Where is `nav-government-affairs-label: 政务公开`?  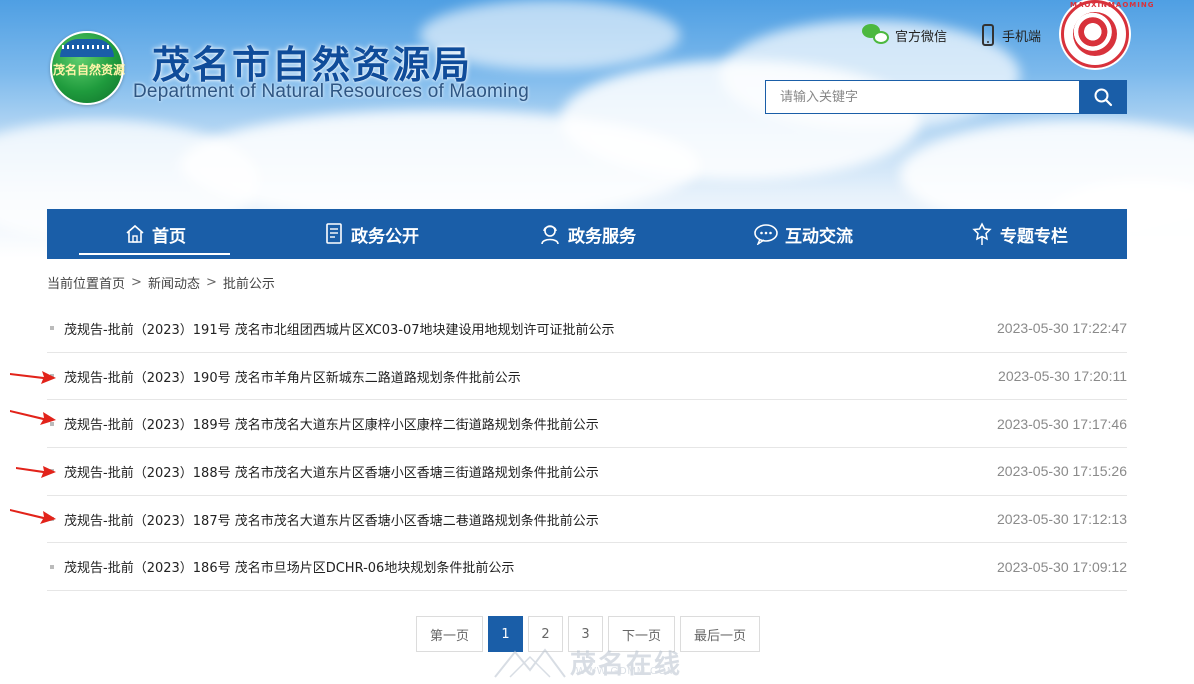 nav-government-affairs-label: 政务公开 is located at coordinates (385, 236).